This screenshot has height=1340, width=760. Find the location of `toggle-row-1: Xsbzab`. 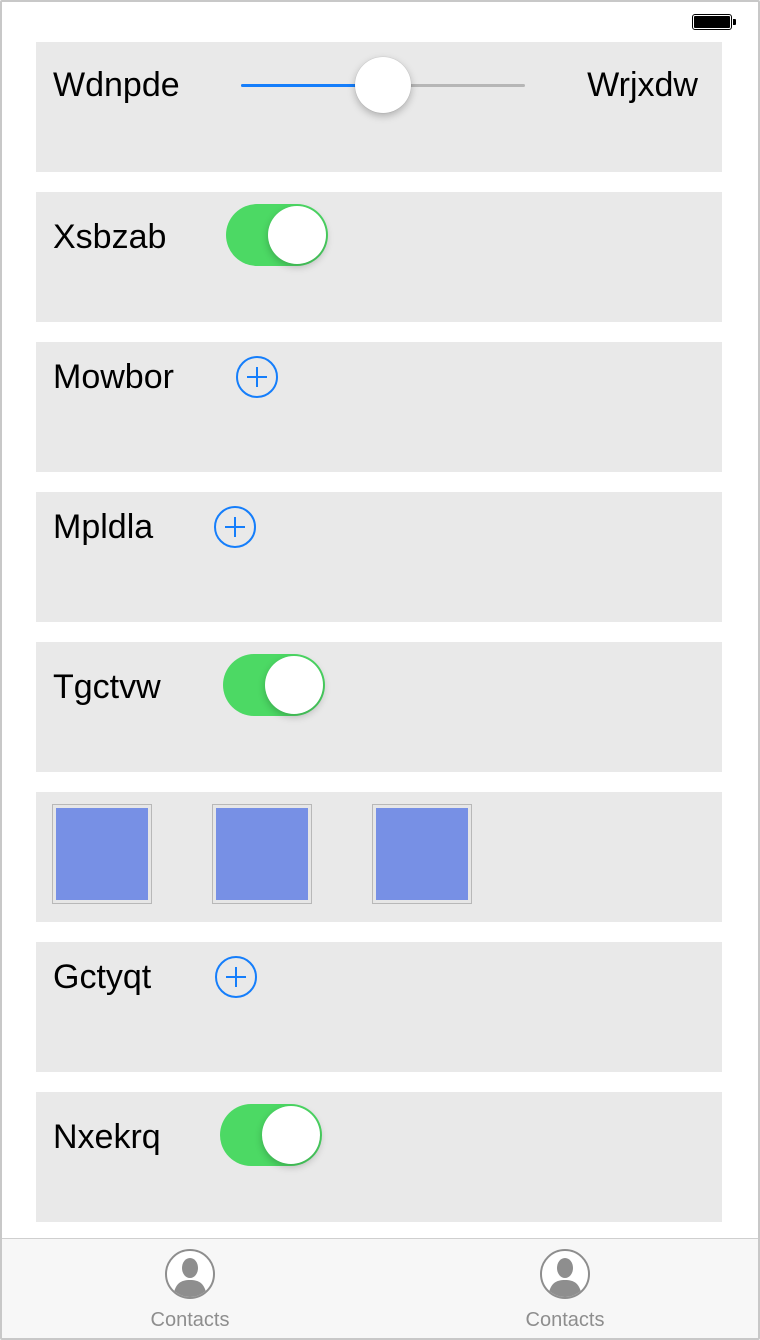

toggle-row-1: Xsbzab is located at coordinates (379, 257).